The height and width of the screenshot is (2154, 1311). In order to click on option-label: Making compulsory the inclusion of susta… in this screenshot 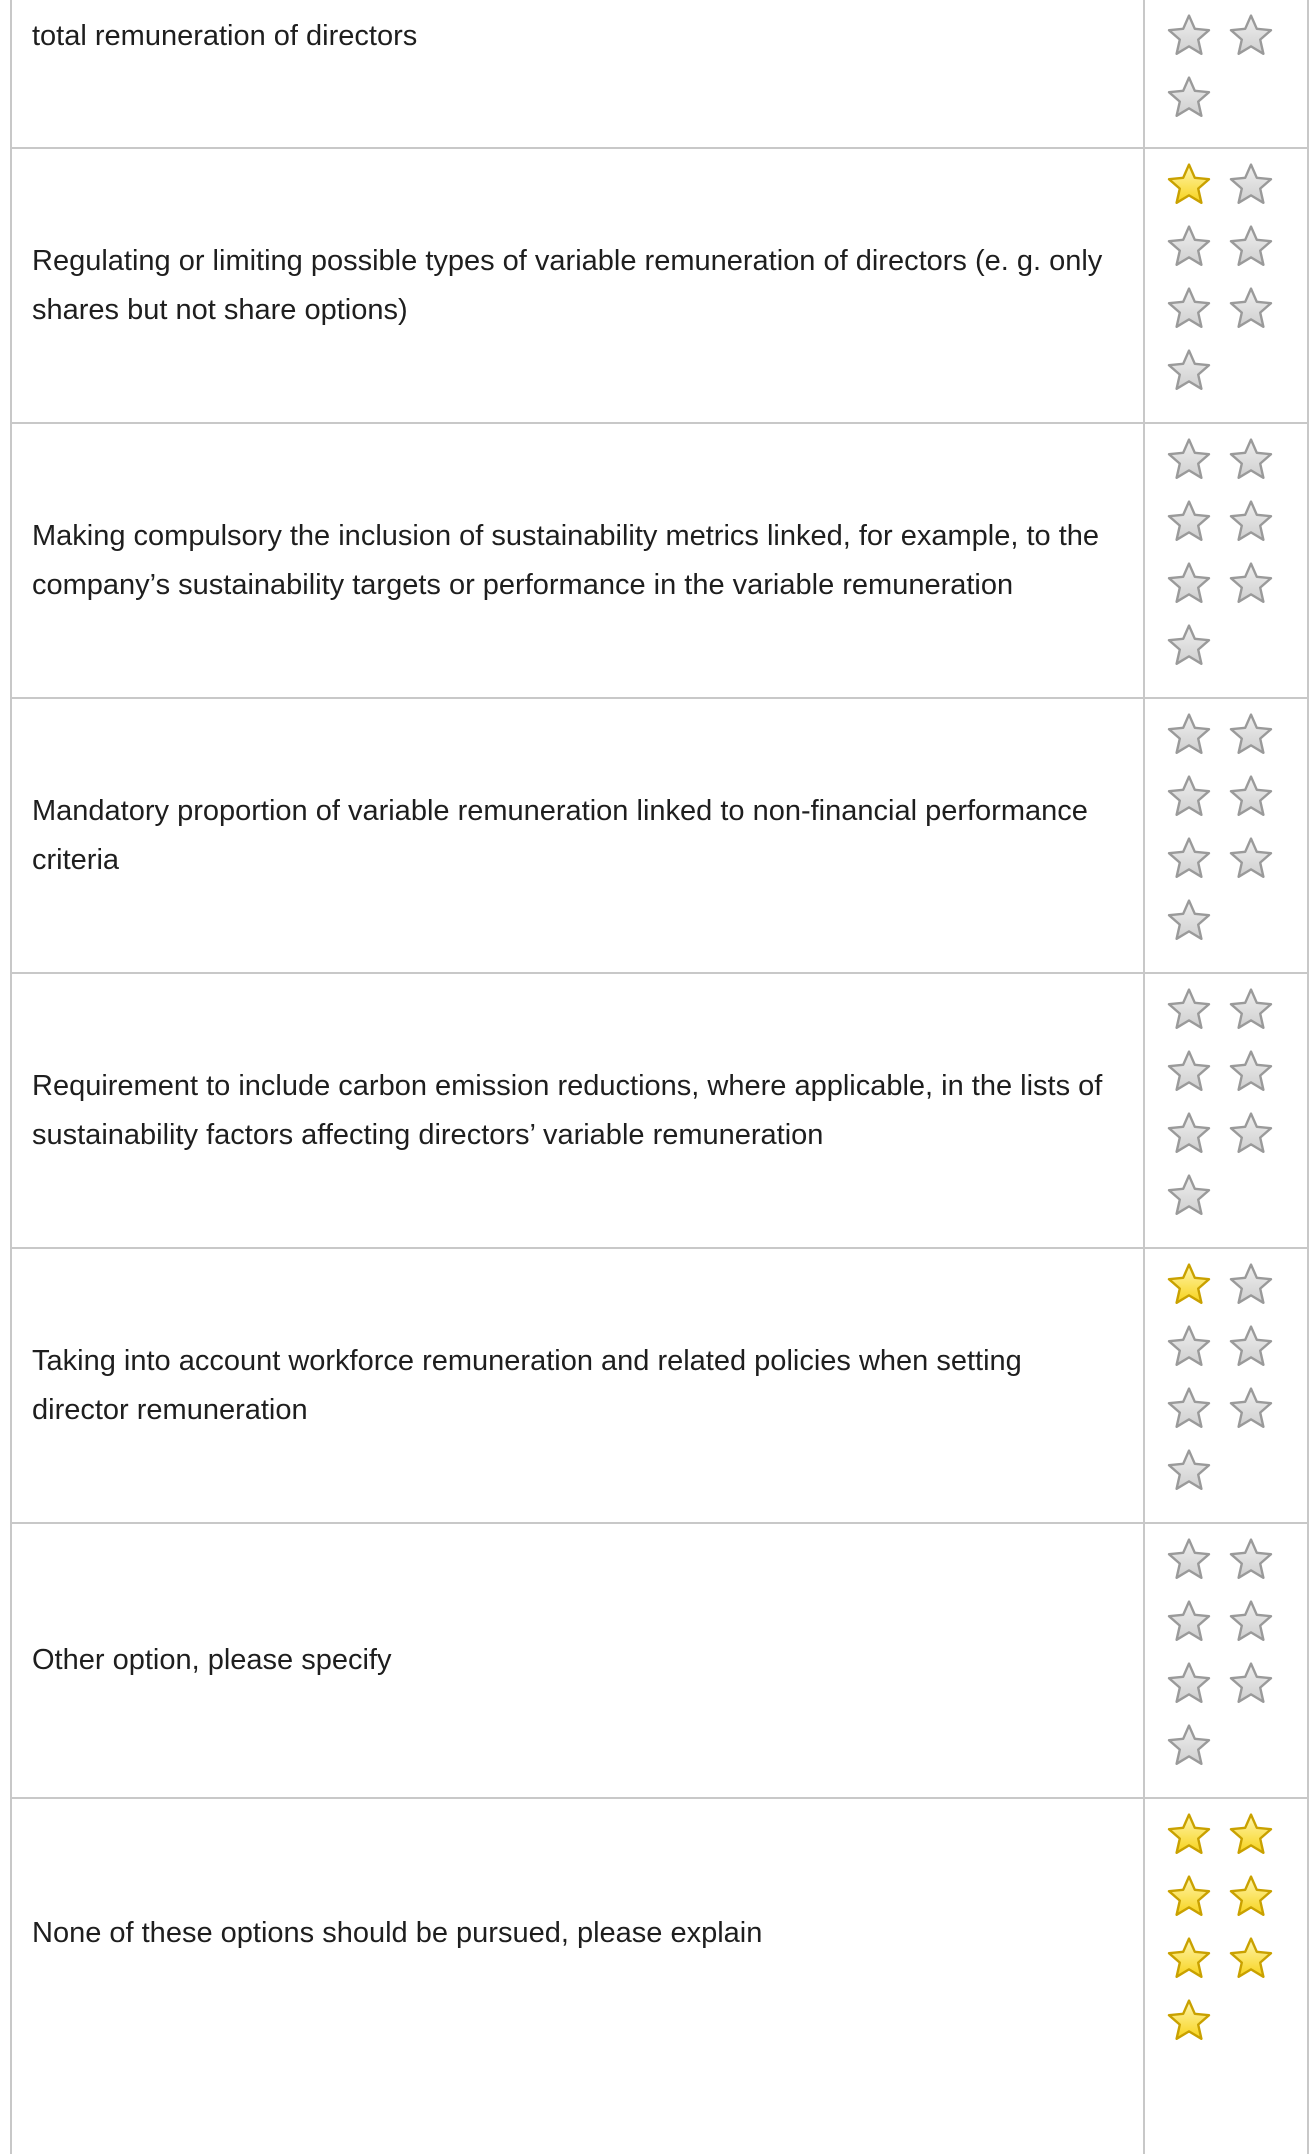, I will do `click(578, 560)`.